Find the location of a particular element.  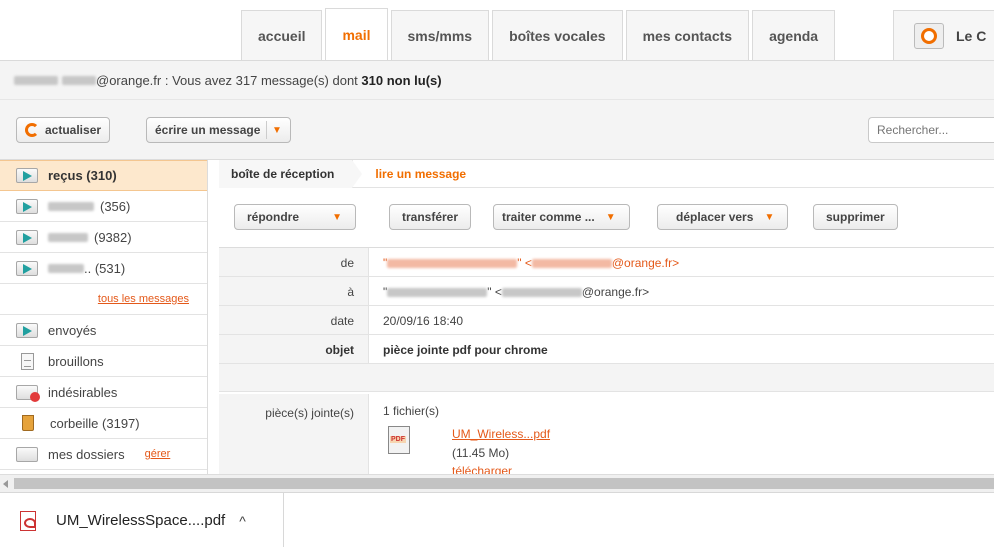

to-value: " " < @orange.fr> is located at coordinates (516, 292).